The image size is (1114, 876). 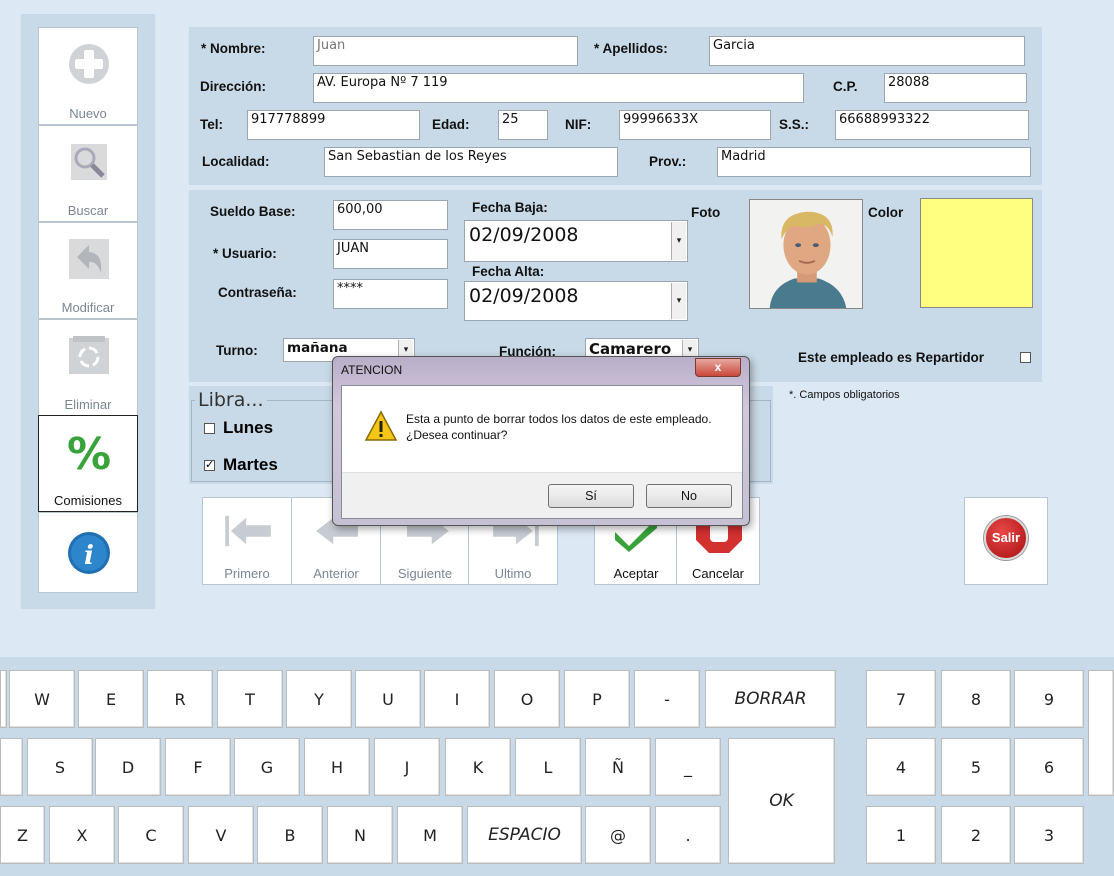 I want to click on key-period: ., so click(x=688, y=835).